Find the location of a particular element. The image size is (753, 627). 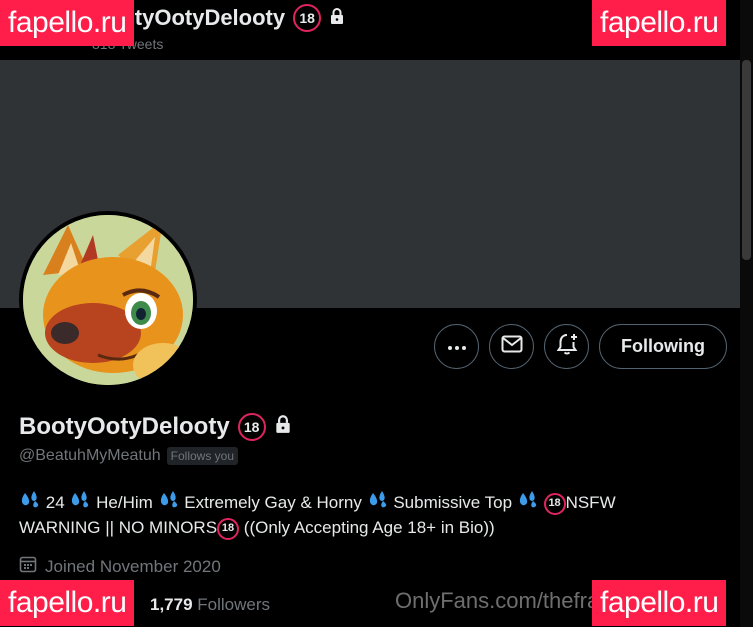

more-button is located at coordinates (456, 346).